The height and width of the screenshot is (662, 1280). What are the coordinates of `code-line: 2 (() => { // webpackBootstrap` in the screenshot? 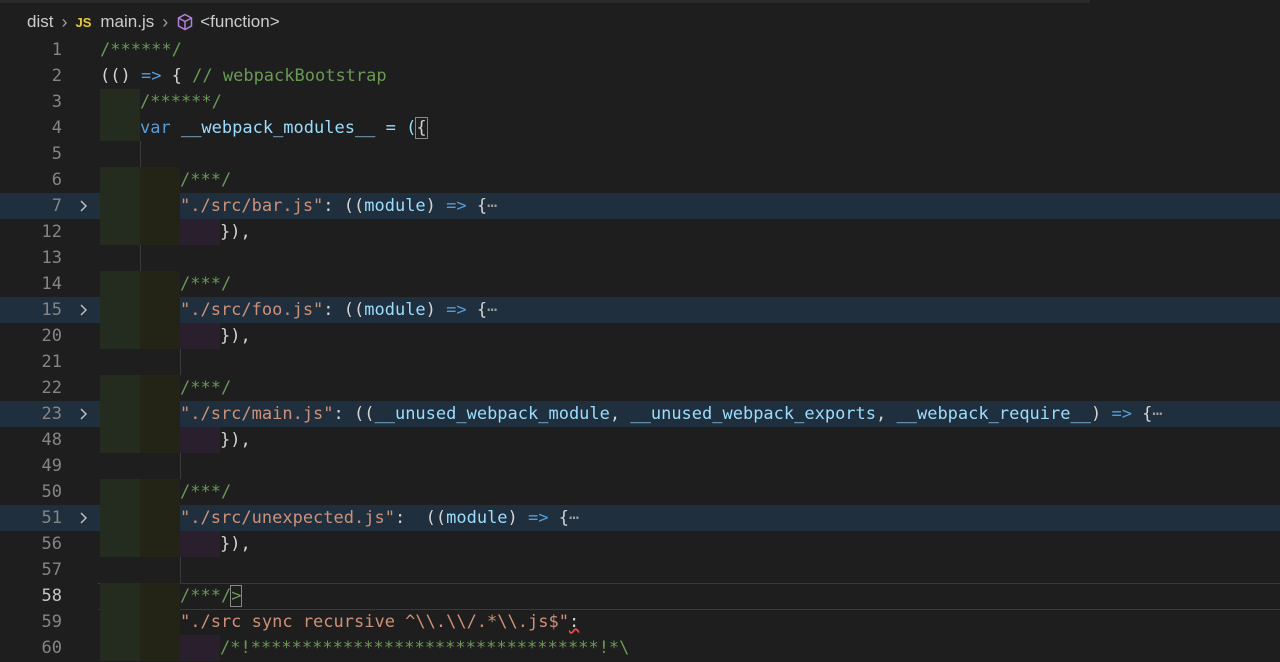 It's located at (640, 76).